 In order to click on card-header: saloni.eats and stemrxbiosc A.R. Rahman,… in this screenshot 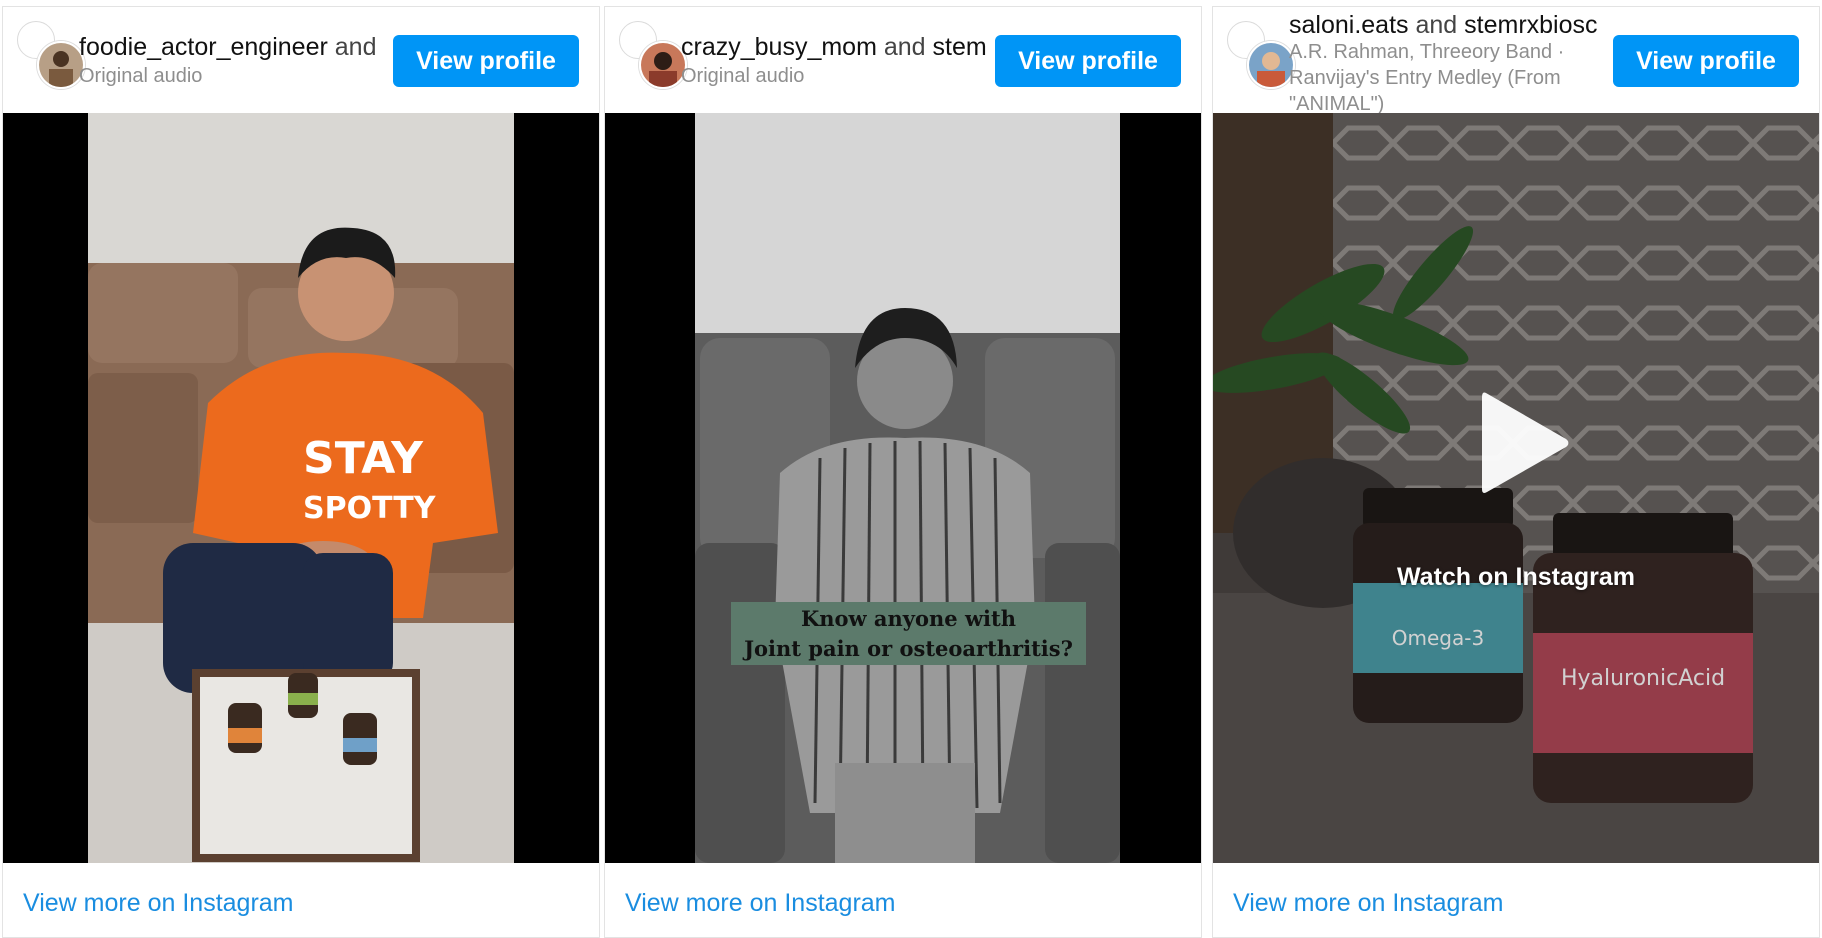, I will do `click(1516, 60)`.